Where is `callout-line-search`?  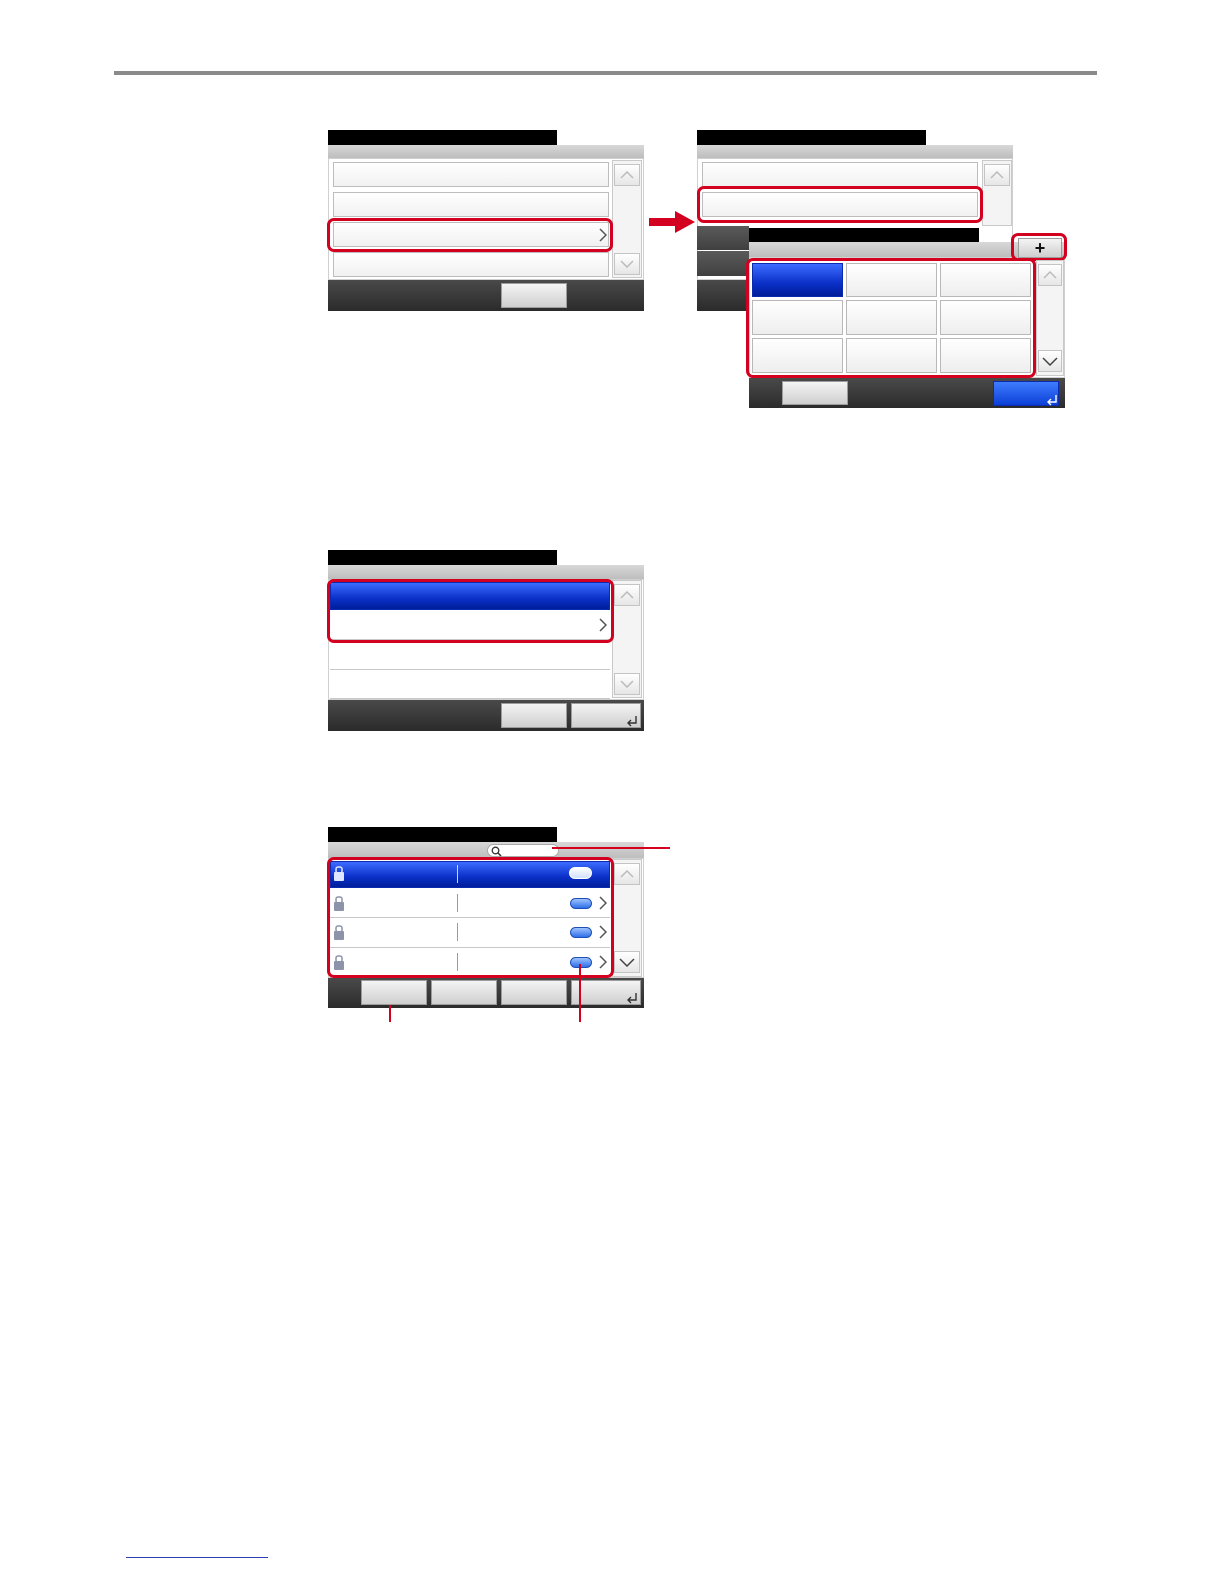 callout-line-search is located at coordinates (611, 848).